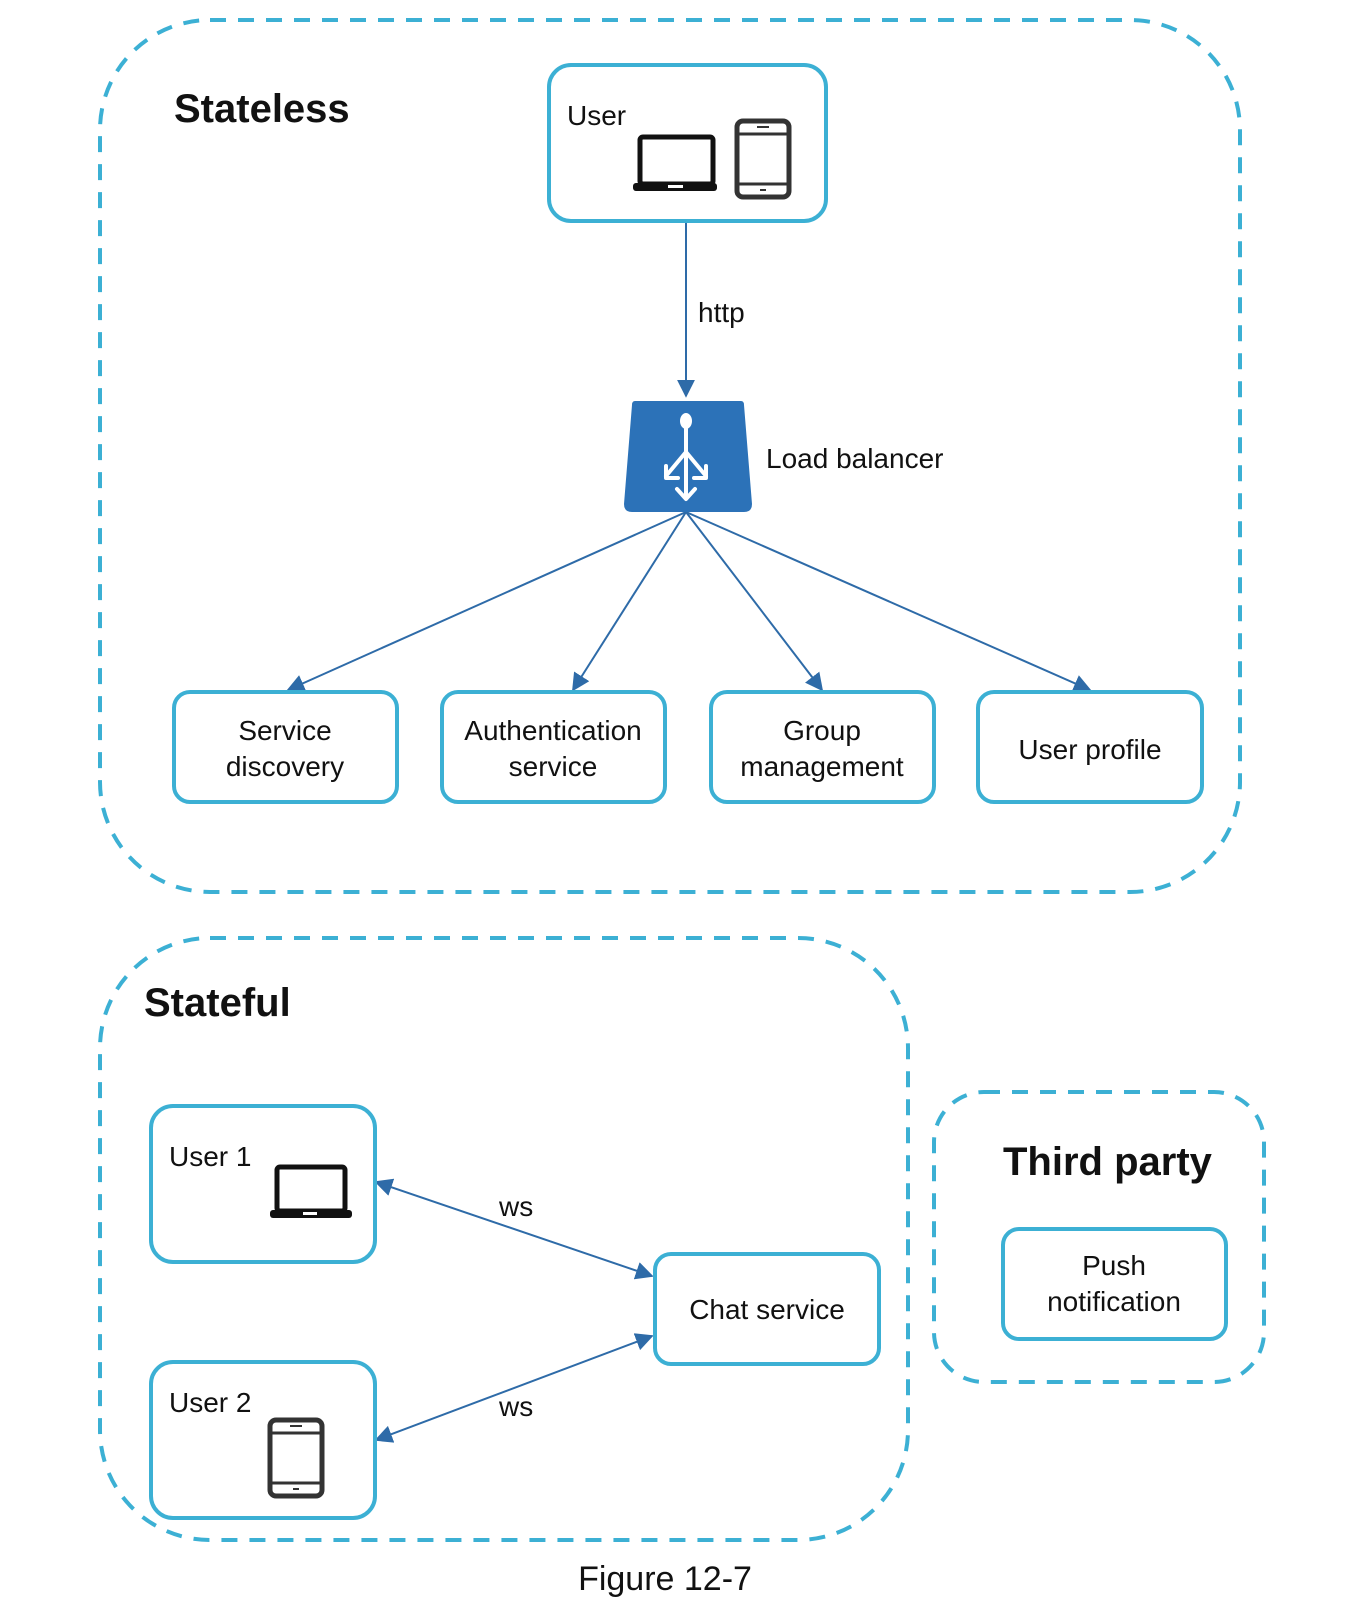 Image resolution: width=1372 pixels, height=1616 pixels. I want to click on user1-label: User 1, so click(210, 1156).